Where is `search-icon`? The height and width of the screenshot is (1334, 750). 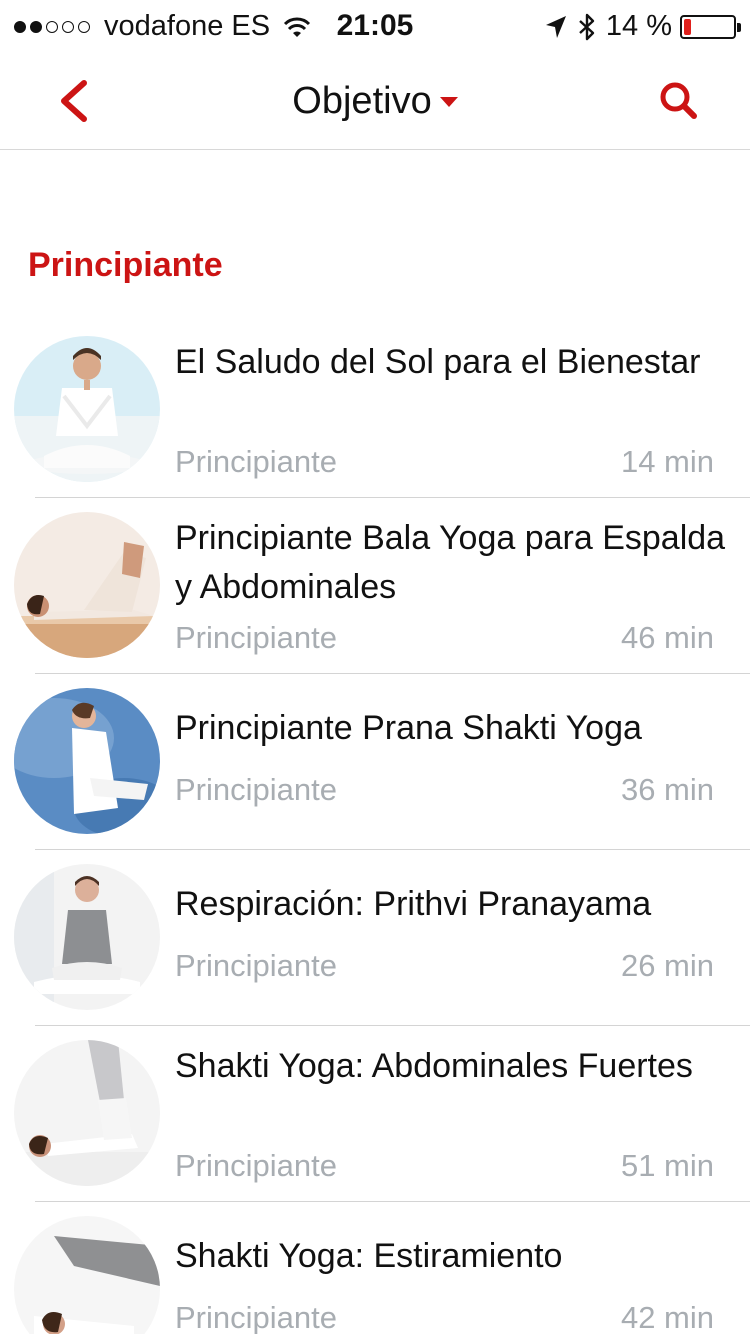
search-icon is located at coordinates (678, 100).